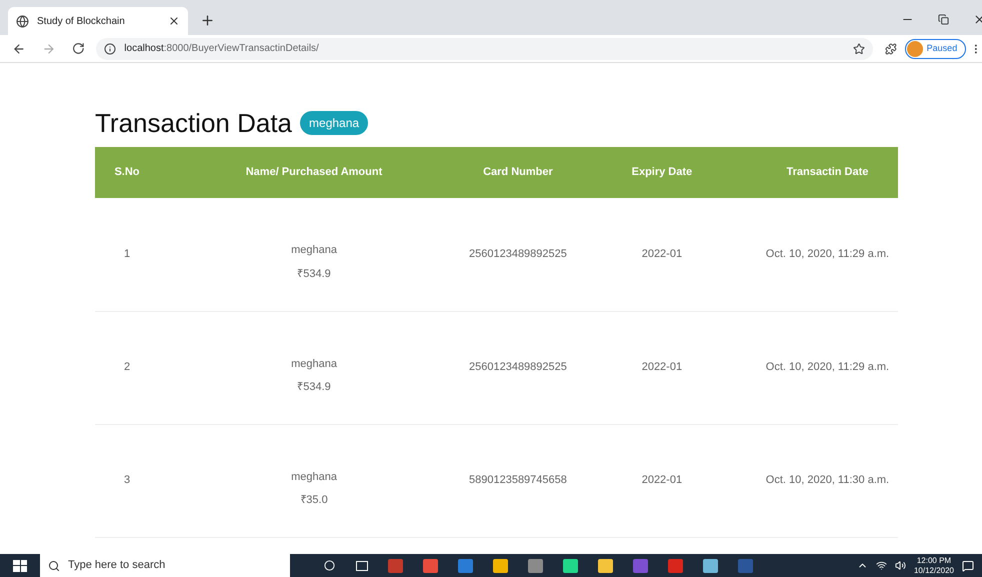  I want to click on volume-icon, so click(900, 565).